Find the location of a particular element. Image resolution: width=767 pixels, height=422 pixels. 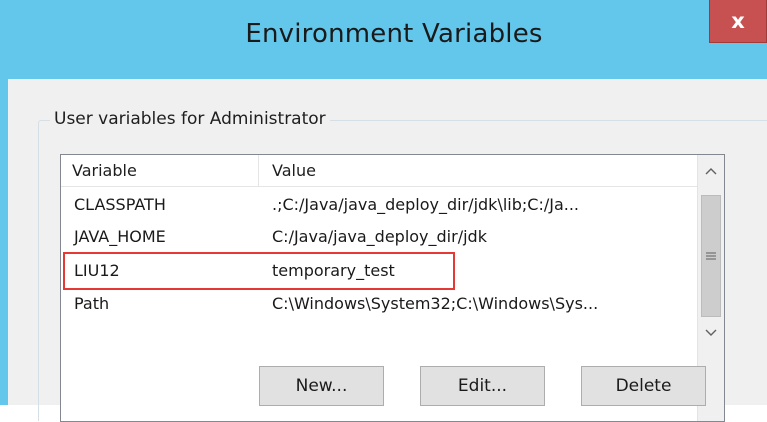

close-button: x is located at coordinates (738, 21).